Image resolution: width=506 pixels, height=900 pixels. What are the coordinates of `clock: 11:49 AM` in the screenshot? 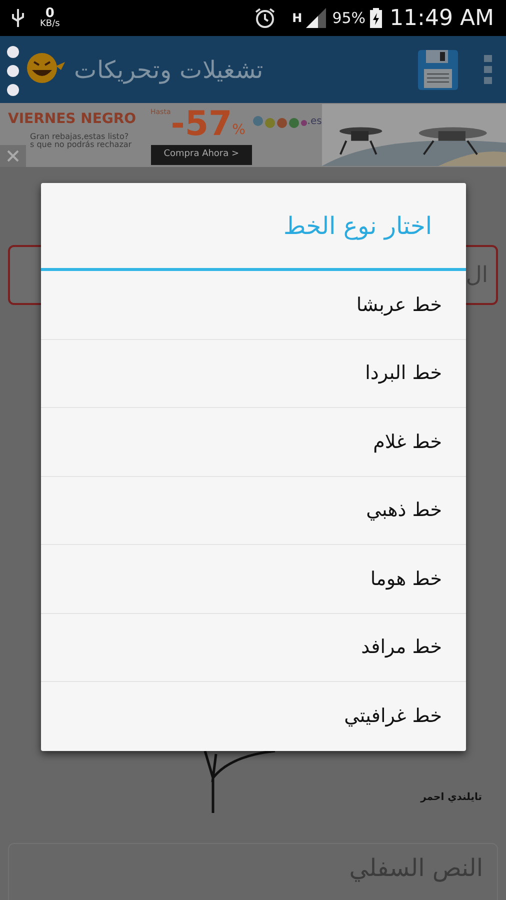 It's located at (442, 18).